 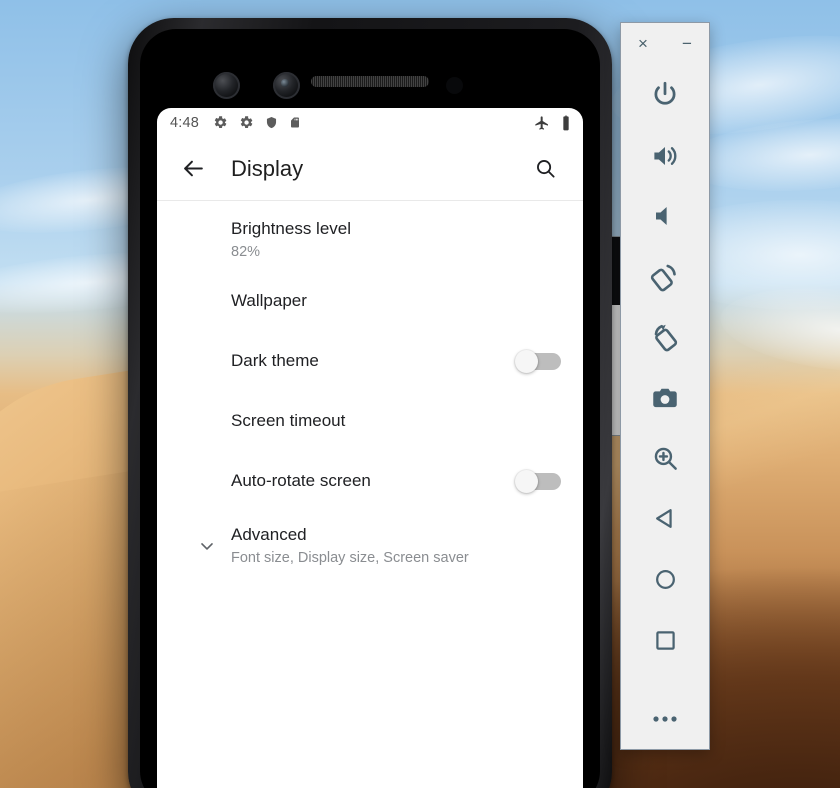 I want to click on status-bar: 4:48, so click(x=370, y=122).